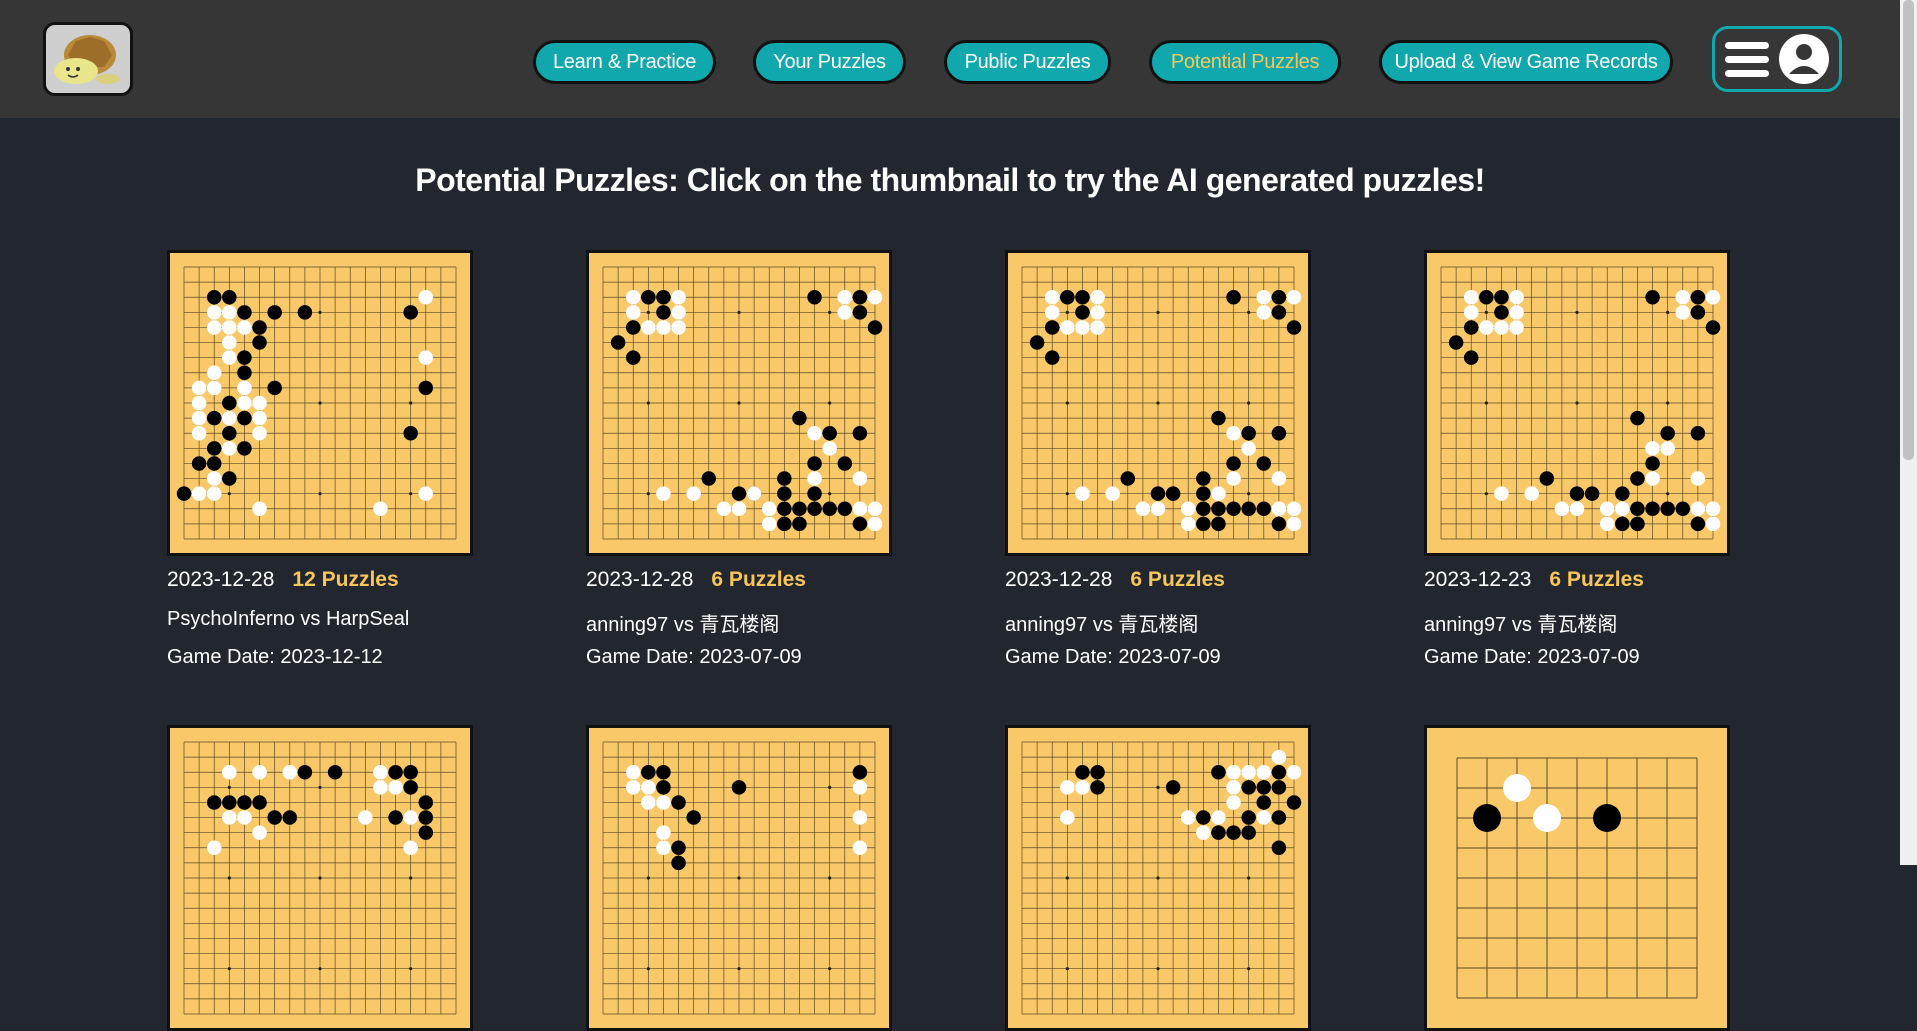 The height and width of the screenshot is (1031, 1917). What do you see at coordinates (694, 657) in the screenshot?
I see `card-game-date: Game Date: 2023-07-09` at bounding box center [694, 657].